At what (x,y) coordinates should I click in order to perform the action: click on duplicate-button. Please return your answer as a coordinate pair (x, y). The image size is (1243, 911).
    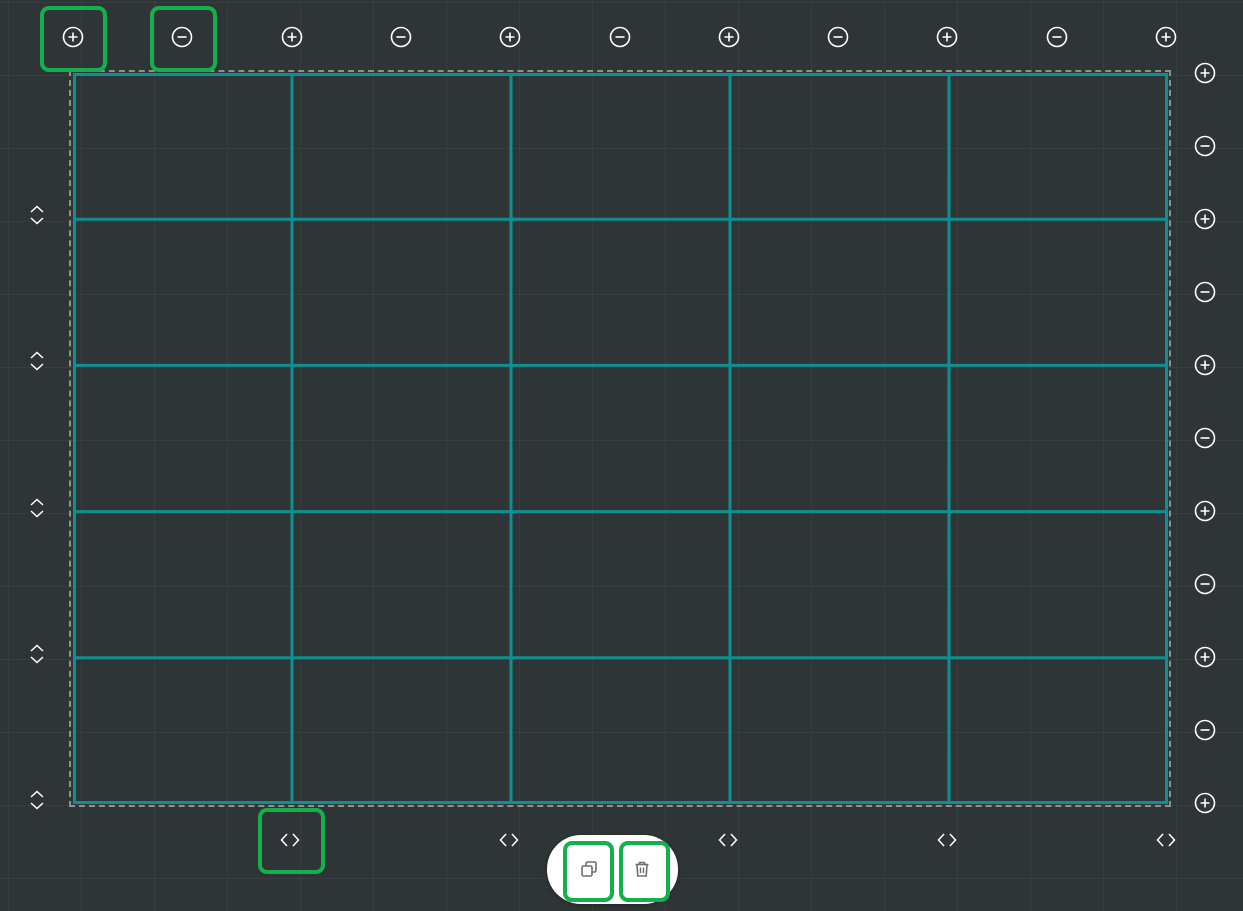
    Looking at the image, I should click on (589, 869).